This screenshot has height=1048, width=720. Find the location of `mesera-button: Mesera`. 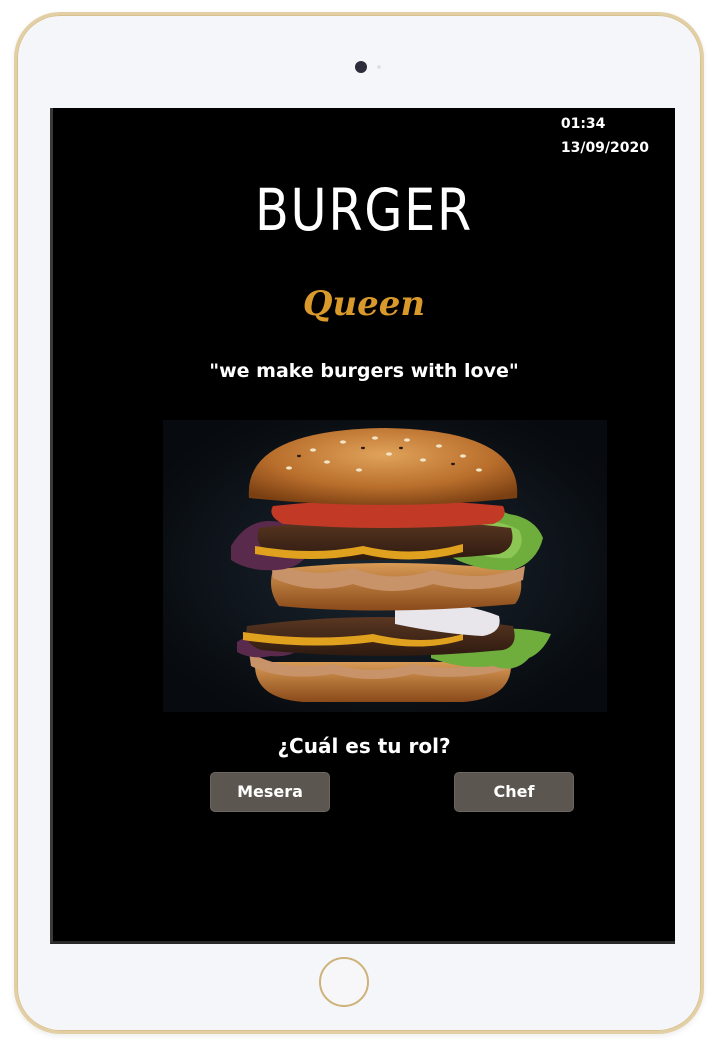

mesera-button: Mesera is located at coordinates (270, 792).